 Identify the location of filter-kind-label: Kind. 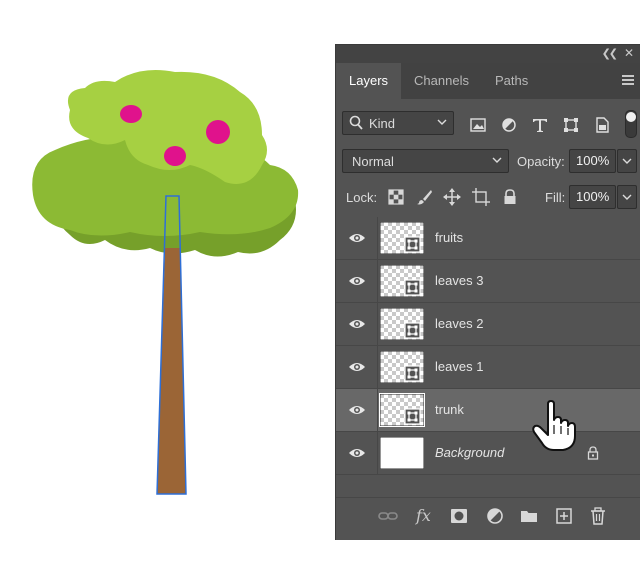
(382, 123).